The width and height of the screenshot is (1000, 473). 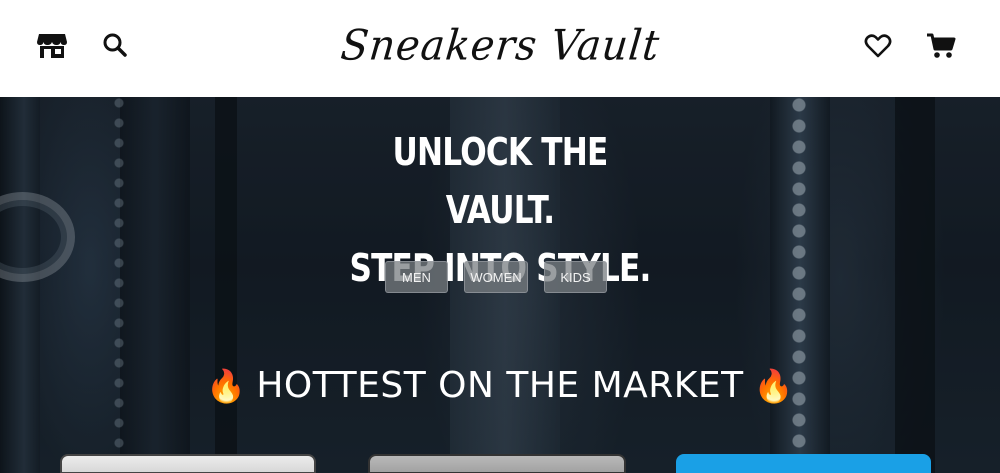 I want to click on men-button: MEN, so click(x=416, y=277).